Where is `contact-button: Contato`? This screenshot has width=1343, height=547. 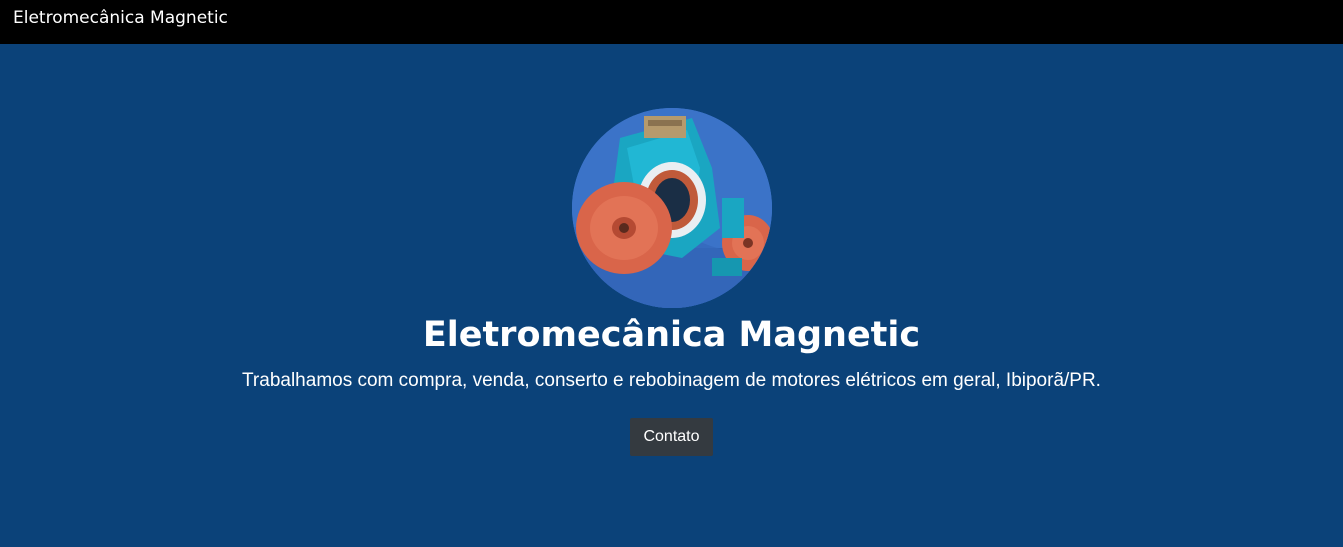 contact-button: Contato is located at coordinates (671, 437).